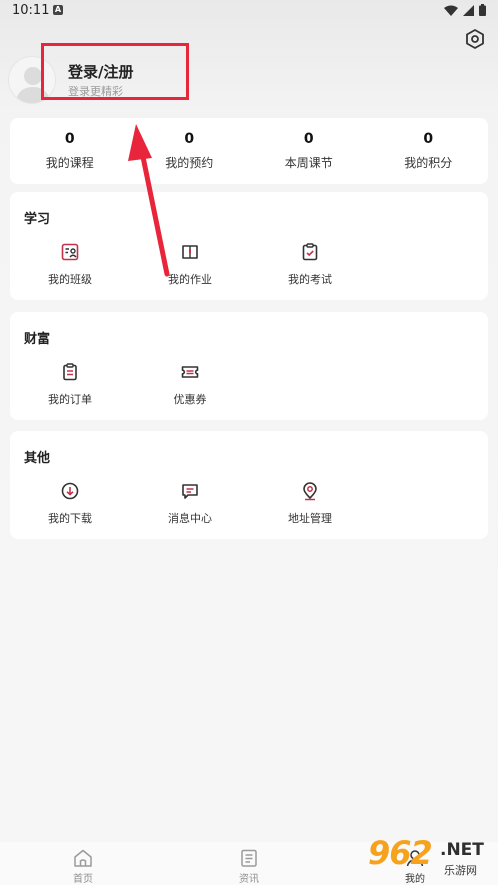 The width and height of the screenshot is (498, 885). What do you see at coordinates (310, 279) in the screenshot?
I see `grid-item-label: 我的考试` at bounding box center [310, 279].